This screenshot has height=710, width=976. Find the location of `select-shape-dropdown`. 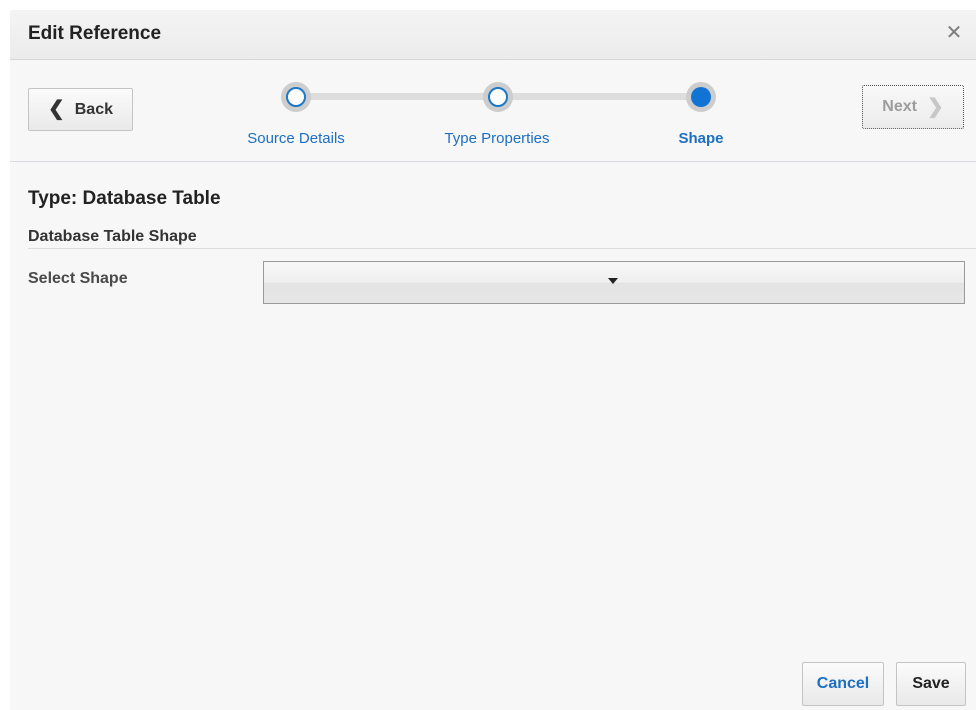

select-shape-dropdown is located at coordinates (614, 282).